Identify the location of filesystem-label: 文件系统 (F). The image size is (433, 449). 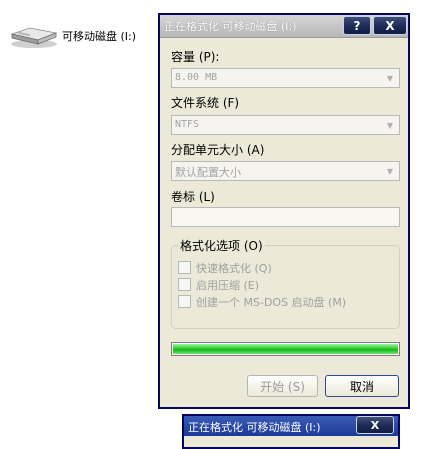
(205, 103).